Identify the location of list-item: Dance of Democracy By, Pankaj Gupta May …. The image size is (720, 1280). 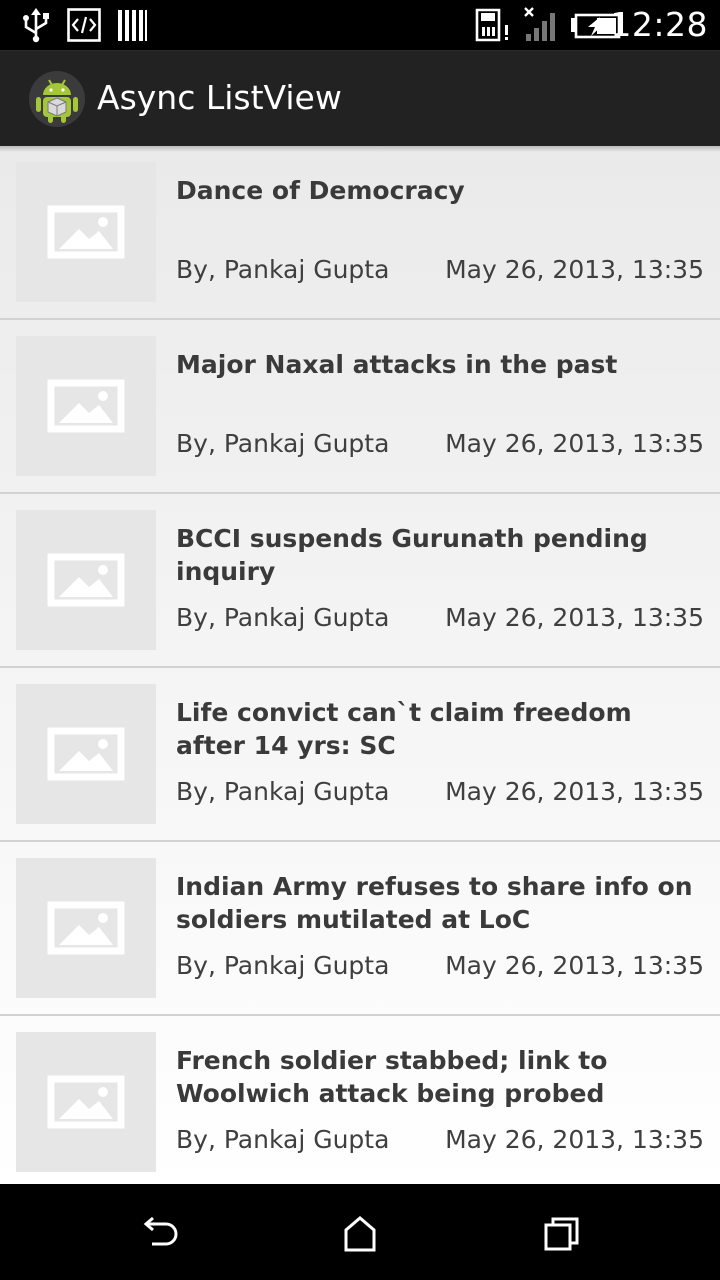
(360, 233).